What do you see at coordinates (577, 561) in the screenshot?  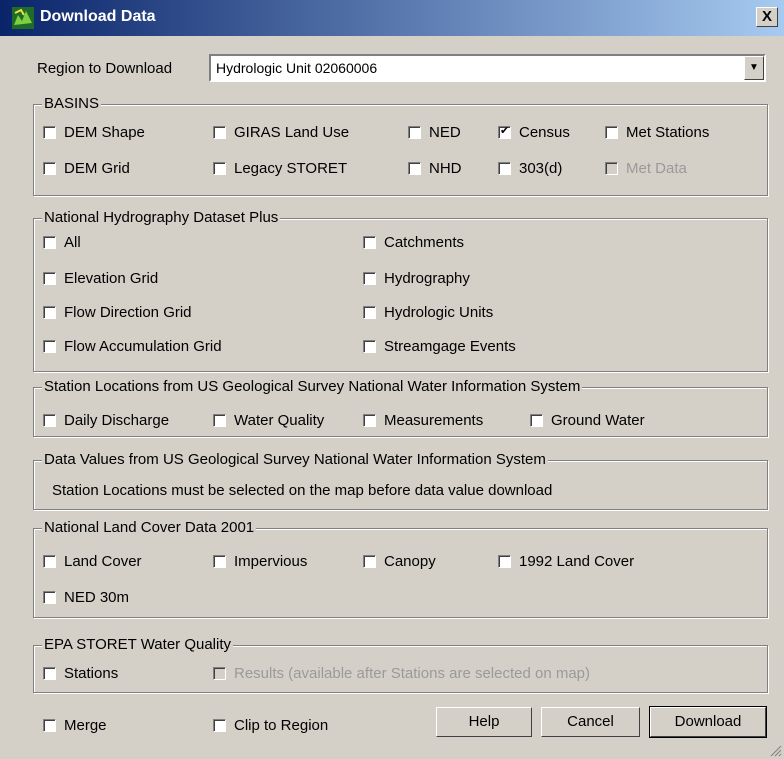 I see `checkbox-label: 1992 Land Cover` at bounding box center [577, 561].